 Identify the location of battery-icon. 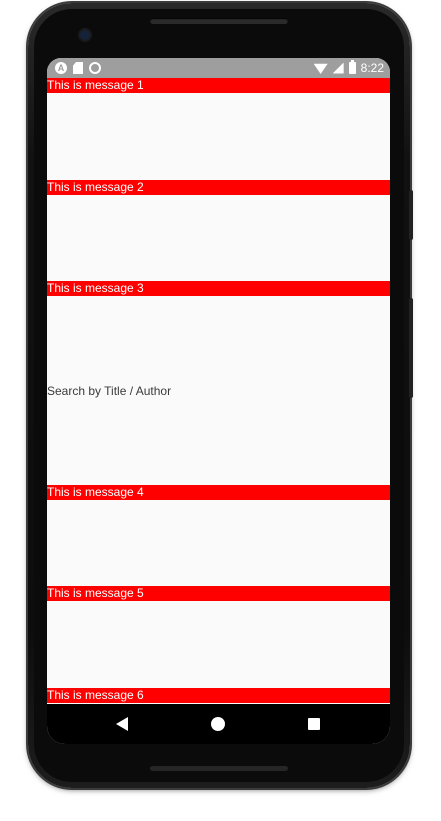
(352, 67).